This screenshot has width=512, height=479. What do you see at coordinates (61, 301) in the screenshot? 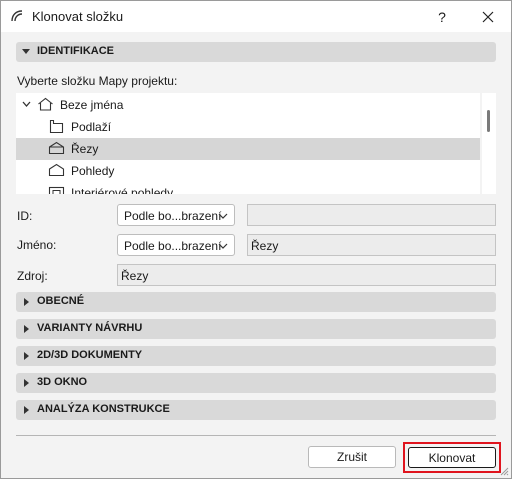
I see `section-label: OBECNÉ` at bounding box center [61, 301].